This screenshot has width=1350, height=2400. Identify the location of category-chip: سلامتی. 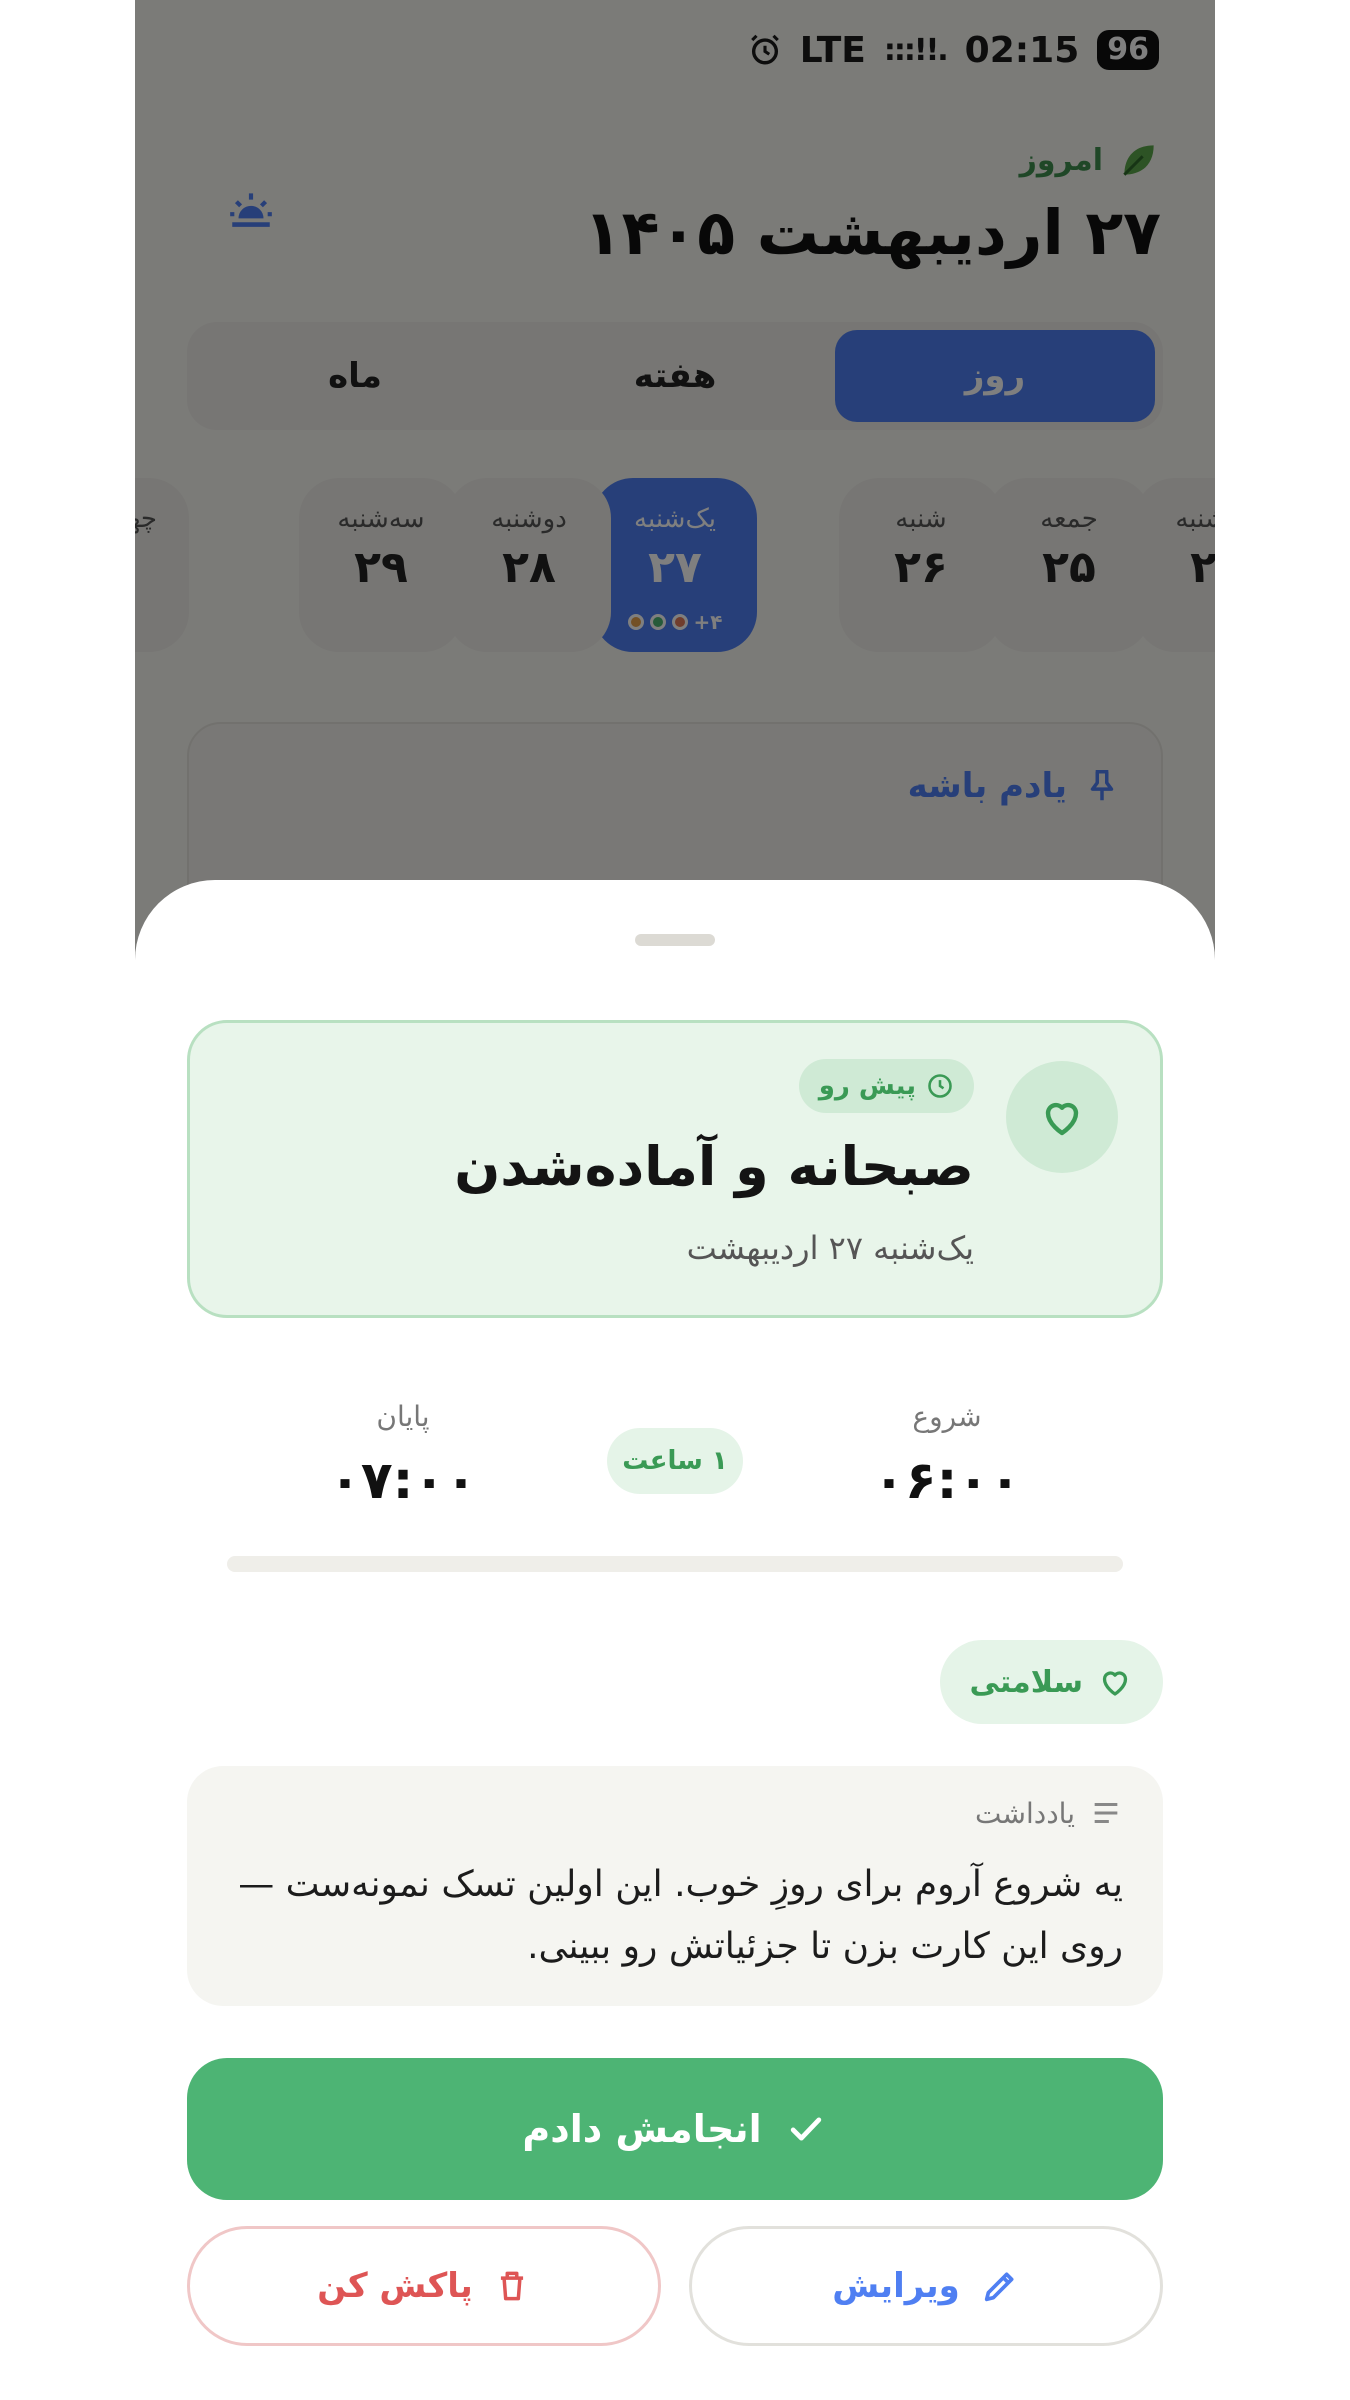
(1051, 1682).